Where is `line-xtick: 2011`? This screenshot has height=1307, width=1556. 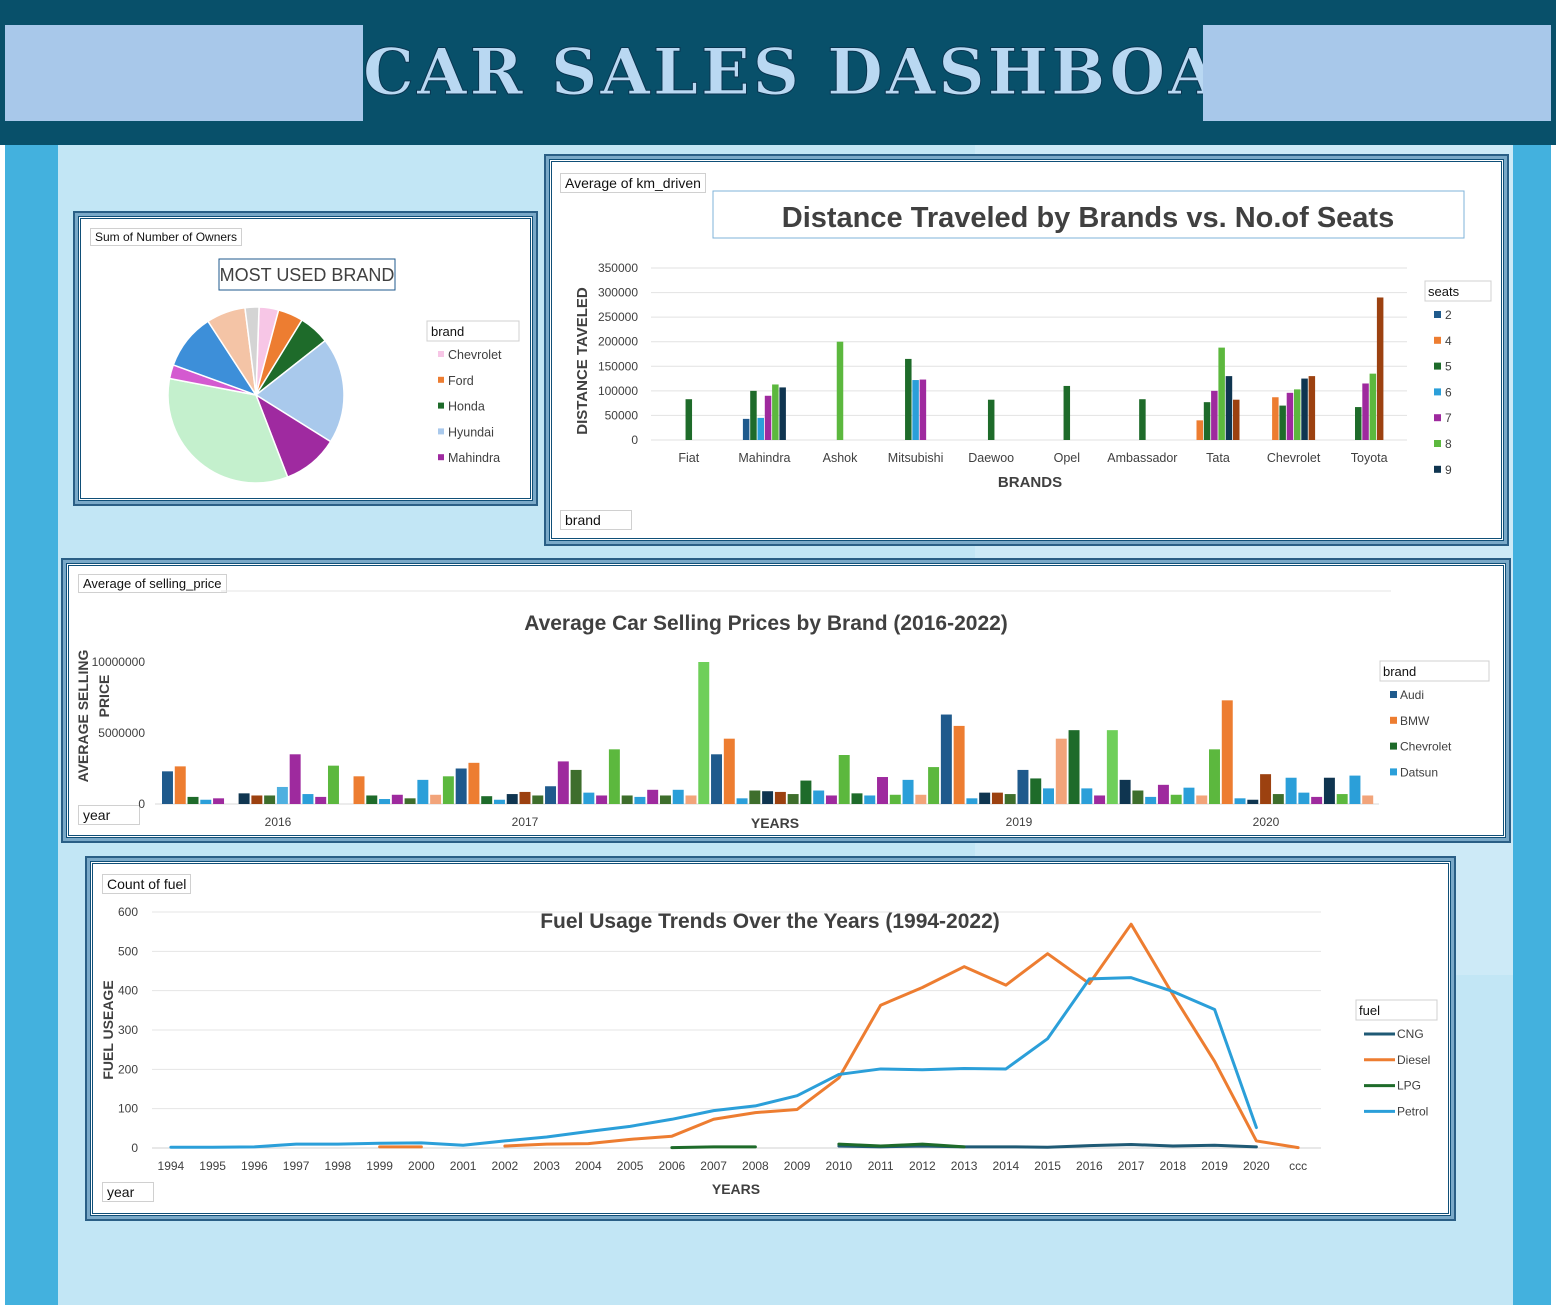
line-xtick: 2011 is located at coordinates (881, 1166).